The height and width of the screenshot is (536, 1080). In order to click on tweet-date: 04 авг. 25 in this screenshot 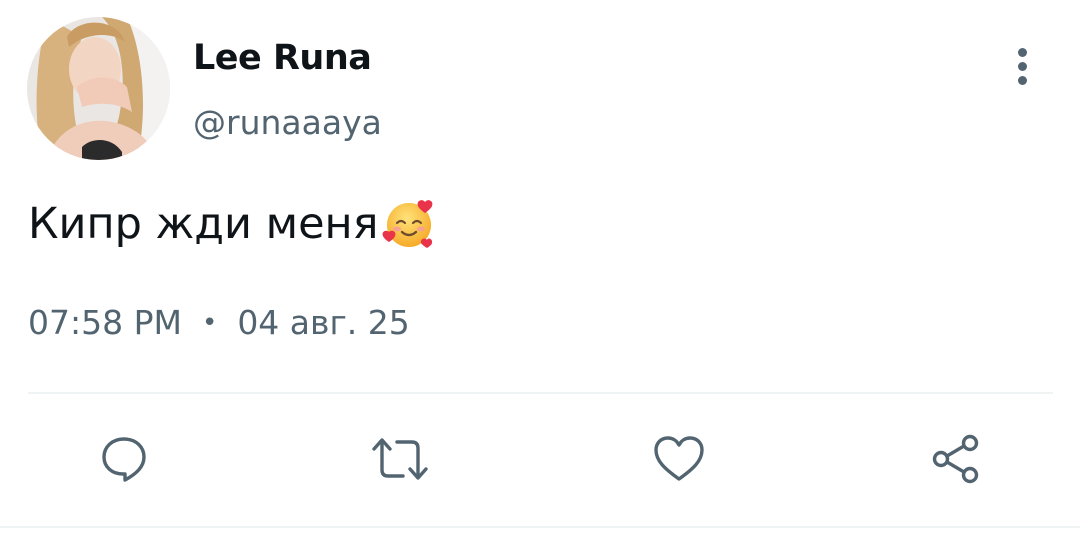, I will do `click(323, 322)`.